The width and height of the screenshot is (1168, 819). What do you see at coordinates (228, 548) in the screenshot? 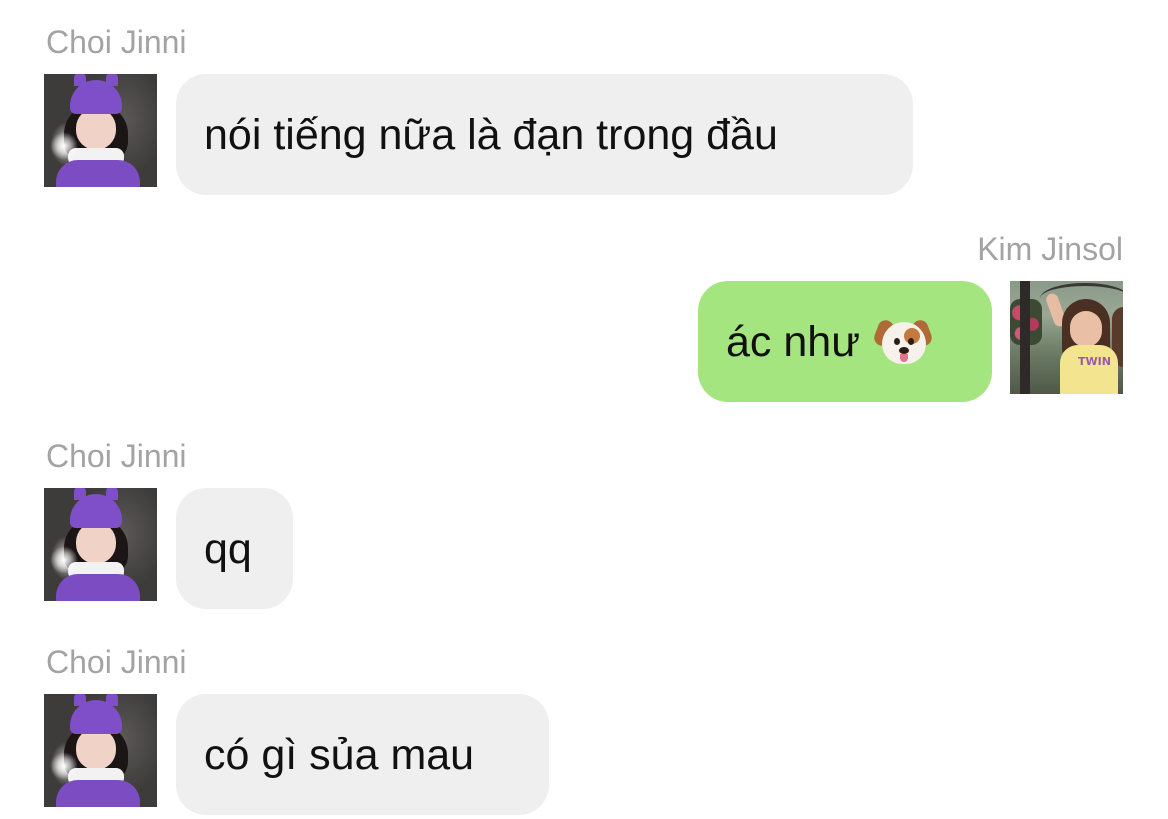
I see `message-text: qq` at bounding box center [228, 548].